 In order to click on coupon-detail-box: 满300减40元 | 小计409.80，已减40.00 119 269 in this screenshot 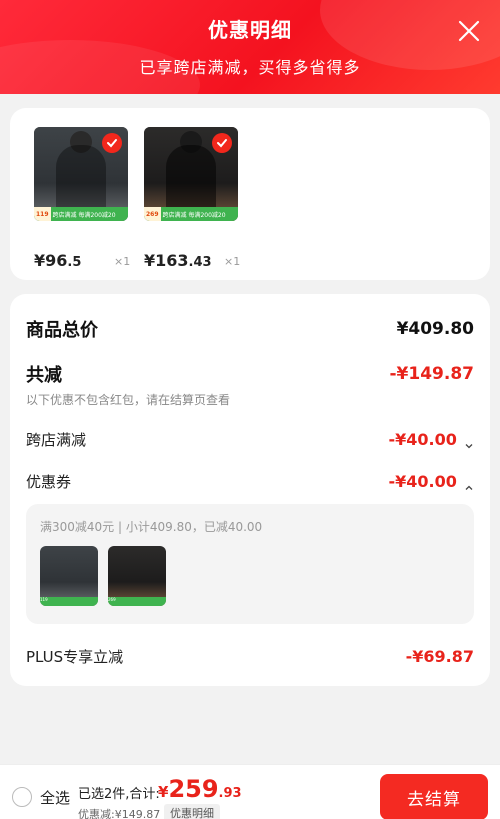, I will do `click(250, 564)`.